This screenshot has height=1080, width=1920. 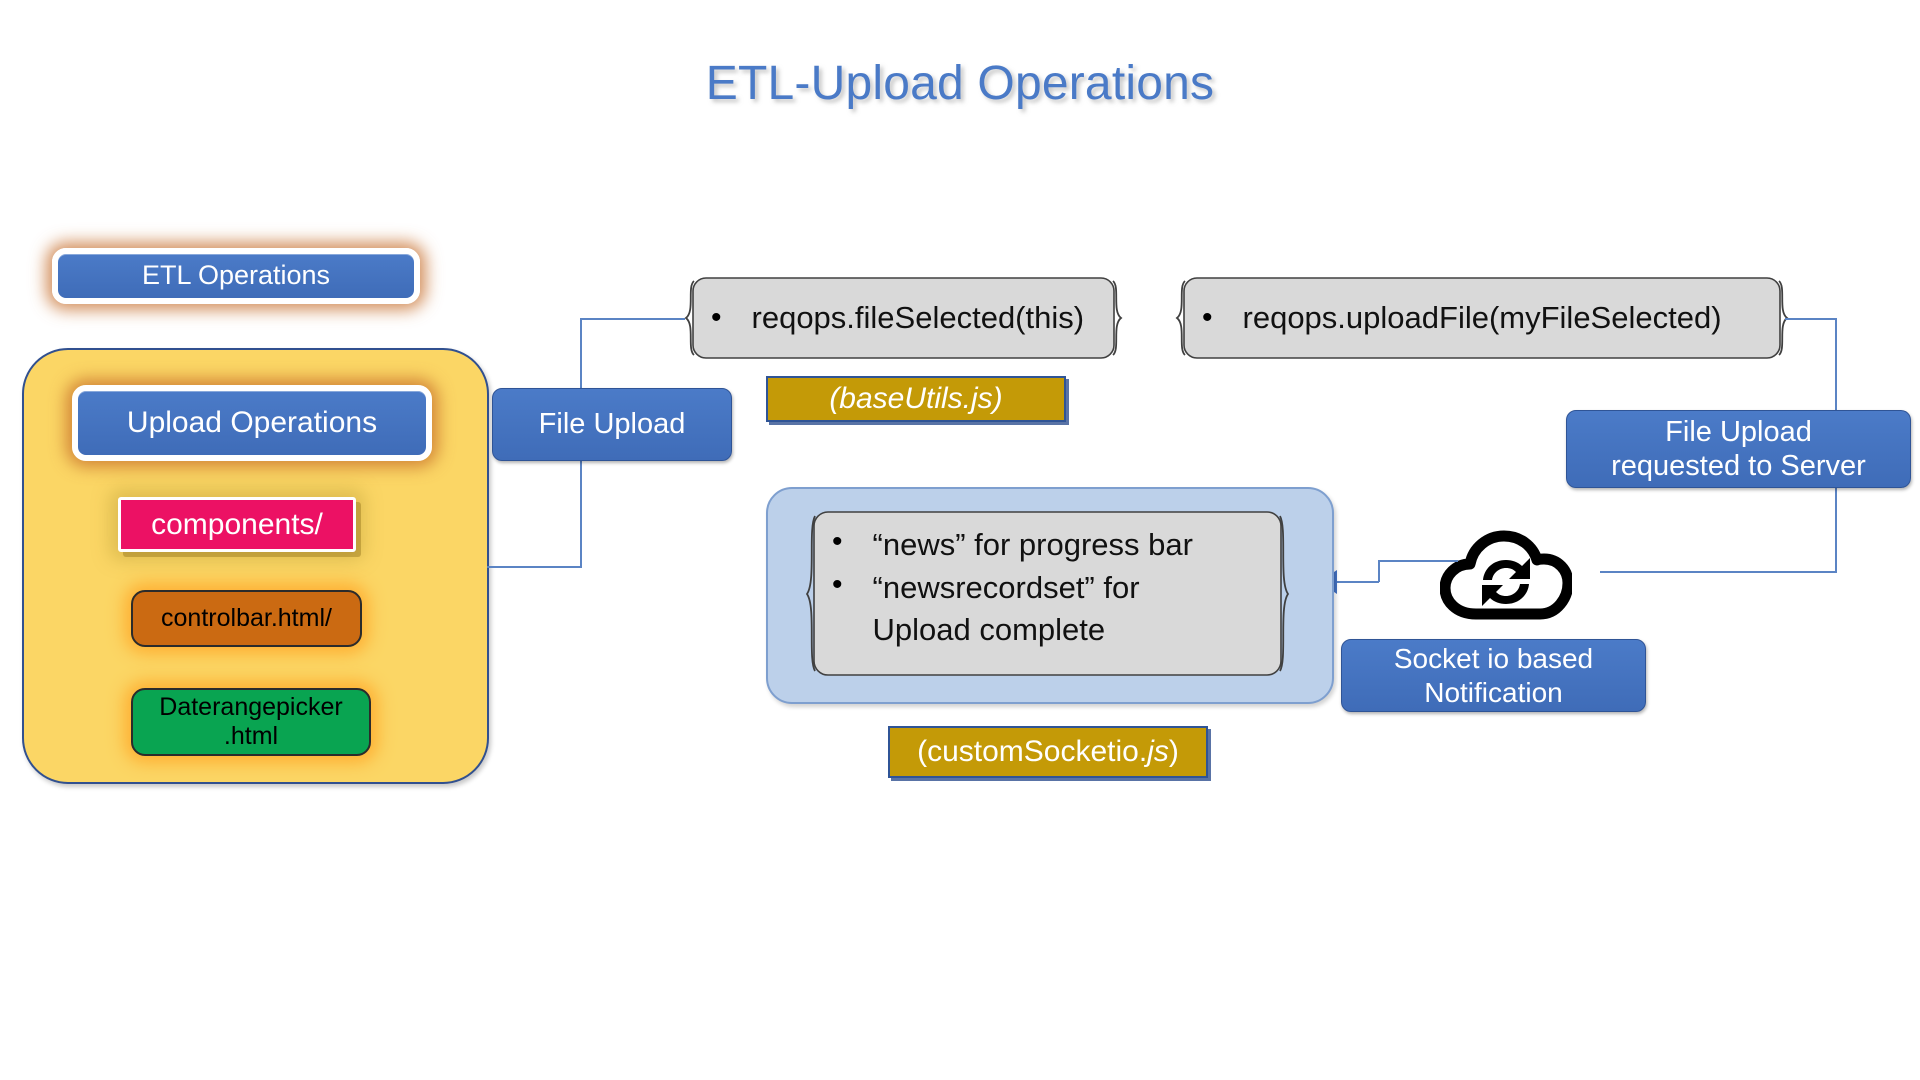 What do you see at coordinates (1738, 466) in the screenshot?
I see `file-upload-requested-line2: requested to Server` at bounding box center [1738, 466].